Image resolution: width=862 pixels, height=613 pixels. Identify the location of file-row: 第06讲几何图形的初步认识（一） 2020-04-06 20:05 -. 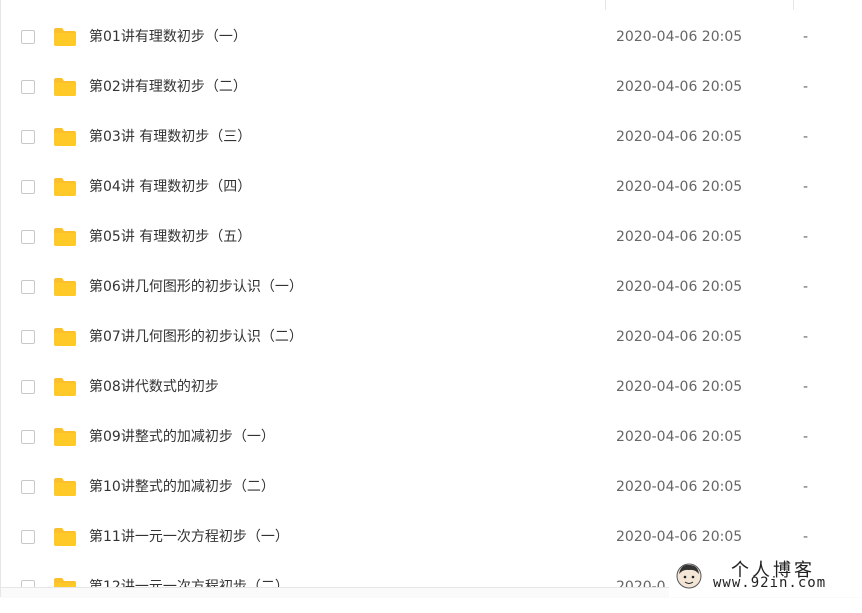
(431, 288).